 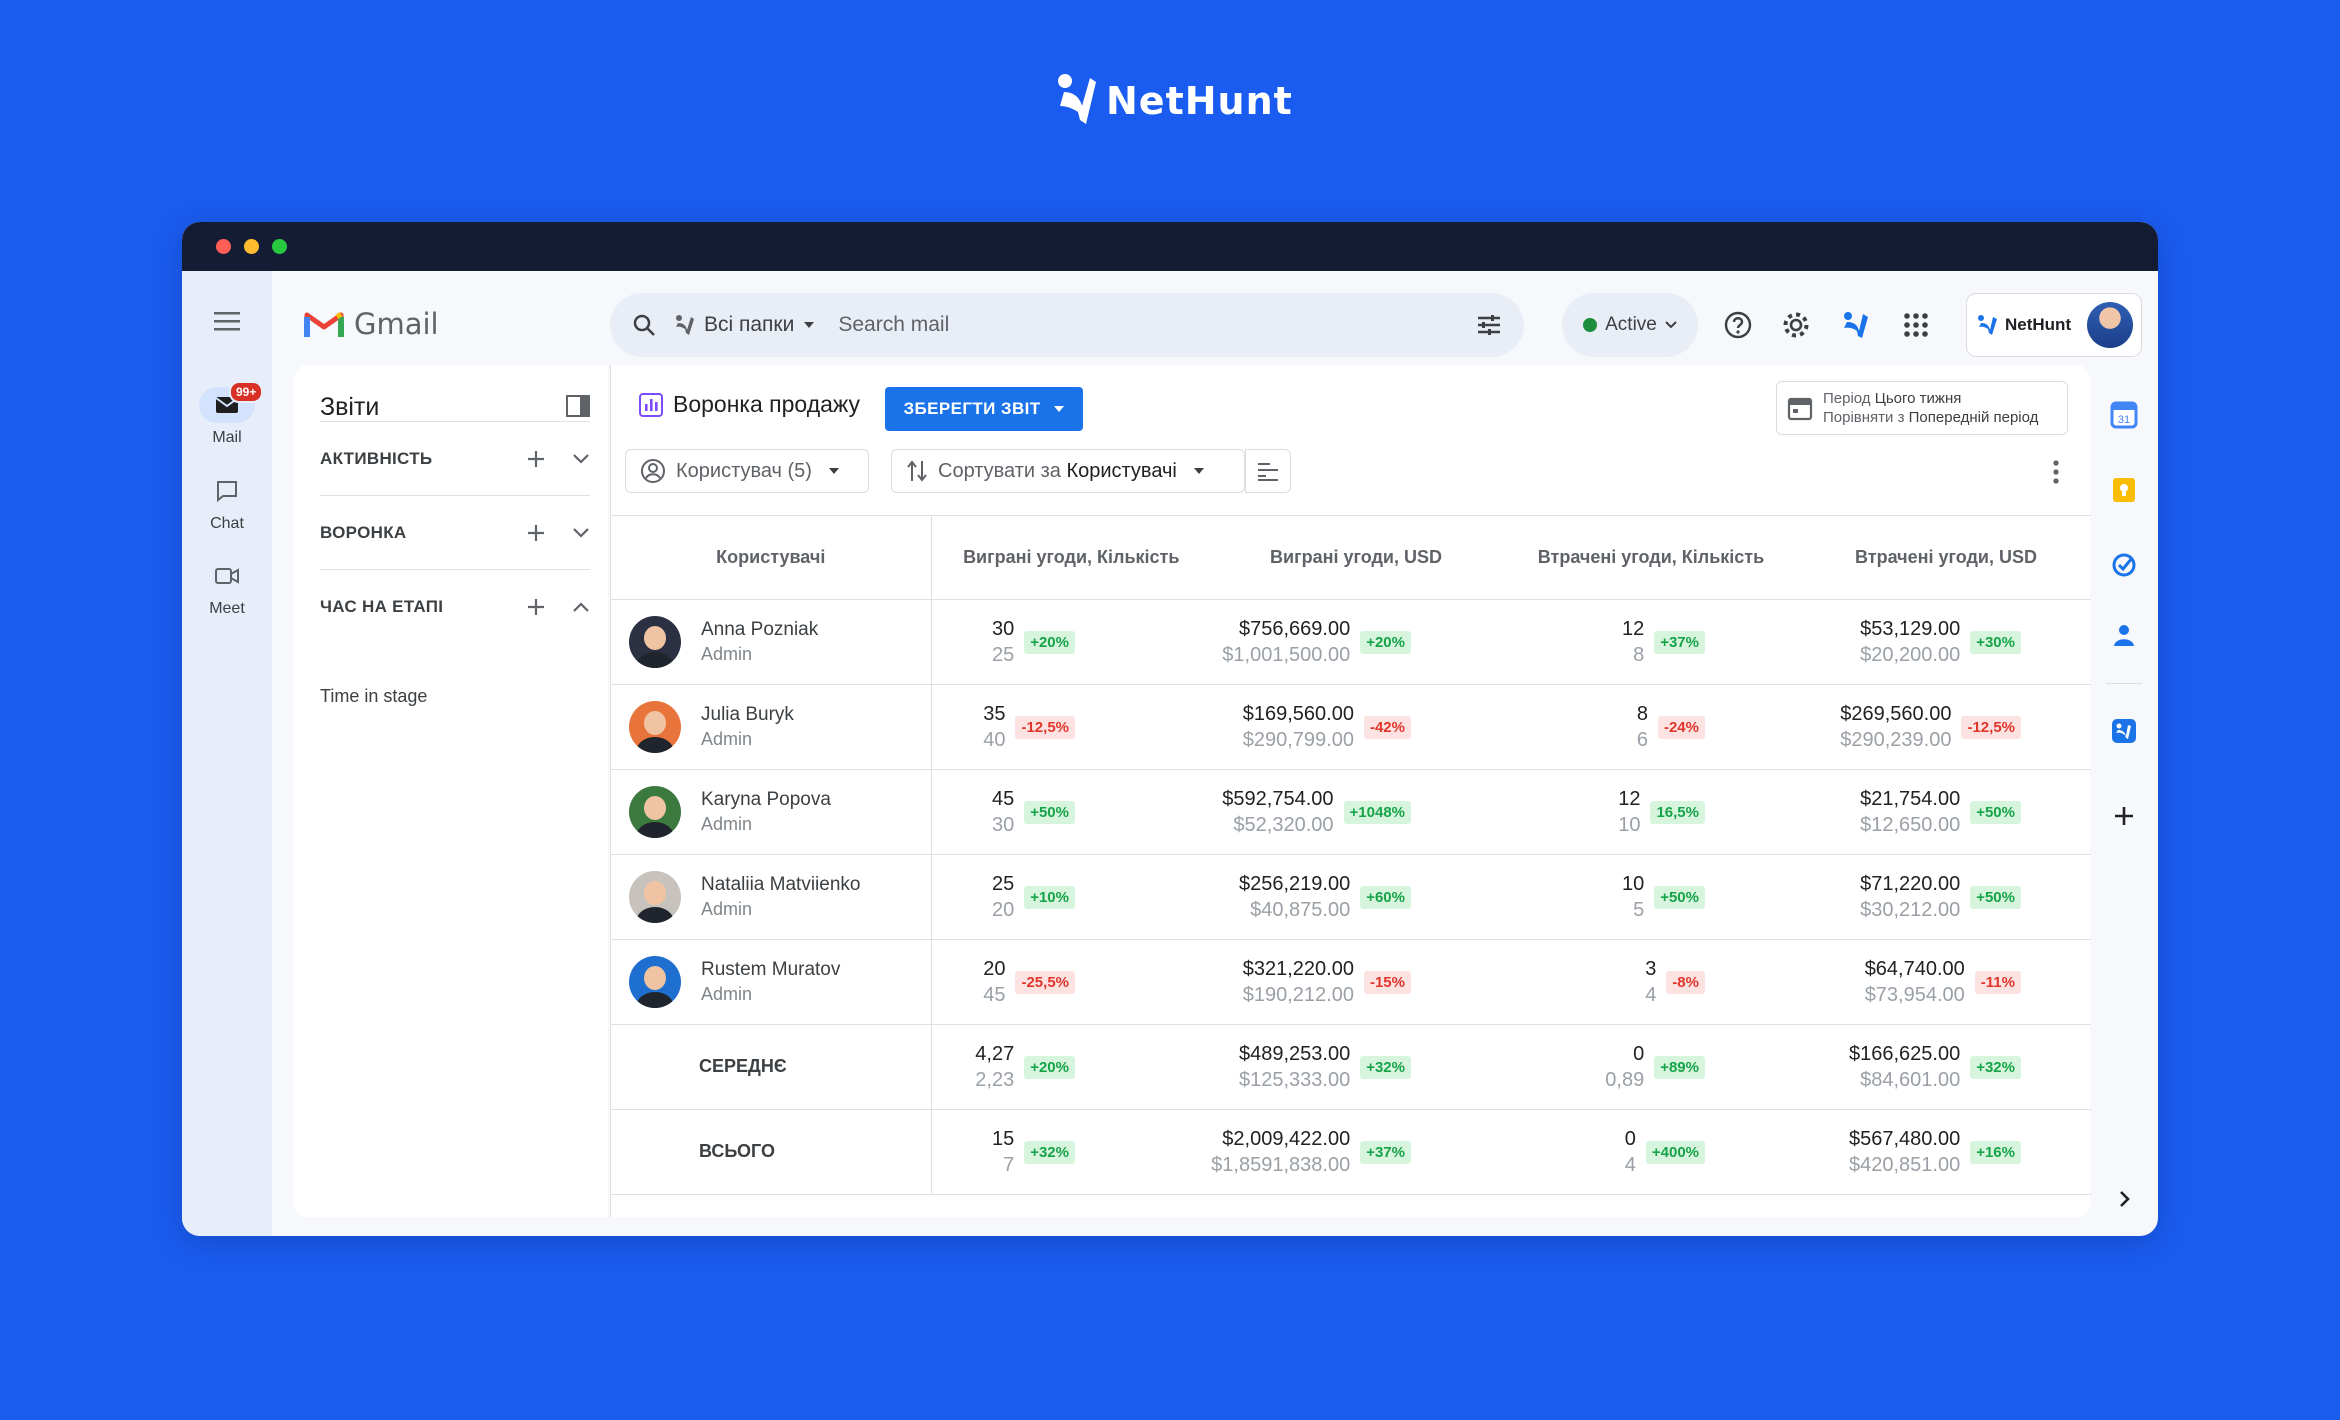 I want to click on current-value: $64,740.00, so click(x=1914, y=969).